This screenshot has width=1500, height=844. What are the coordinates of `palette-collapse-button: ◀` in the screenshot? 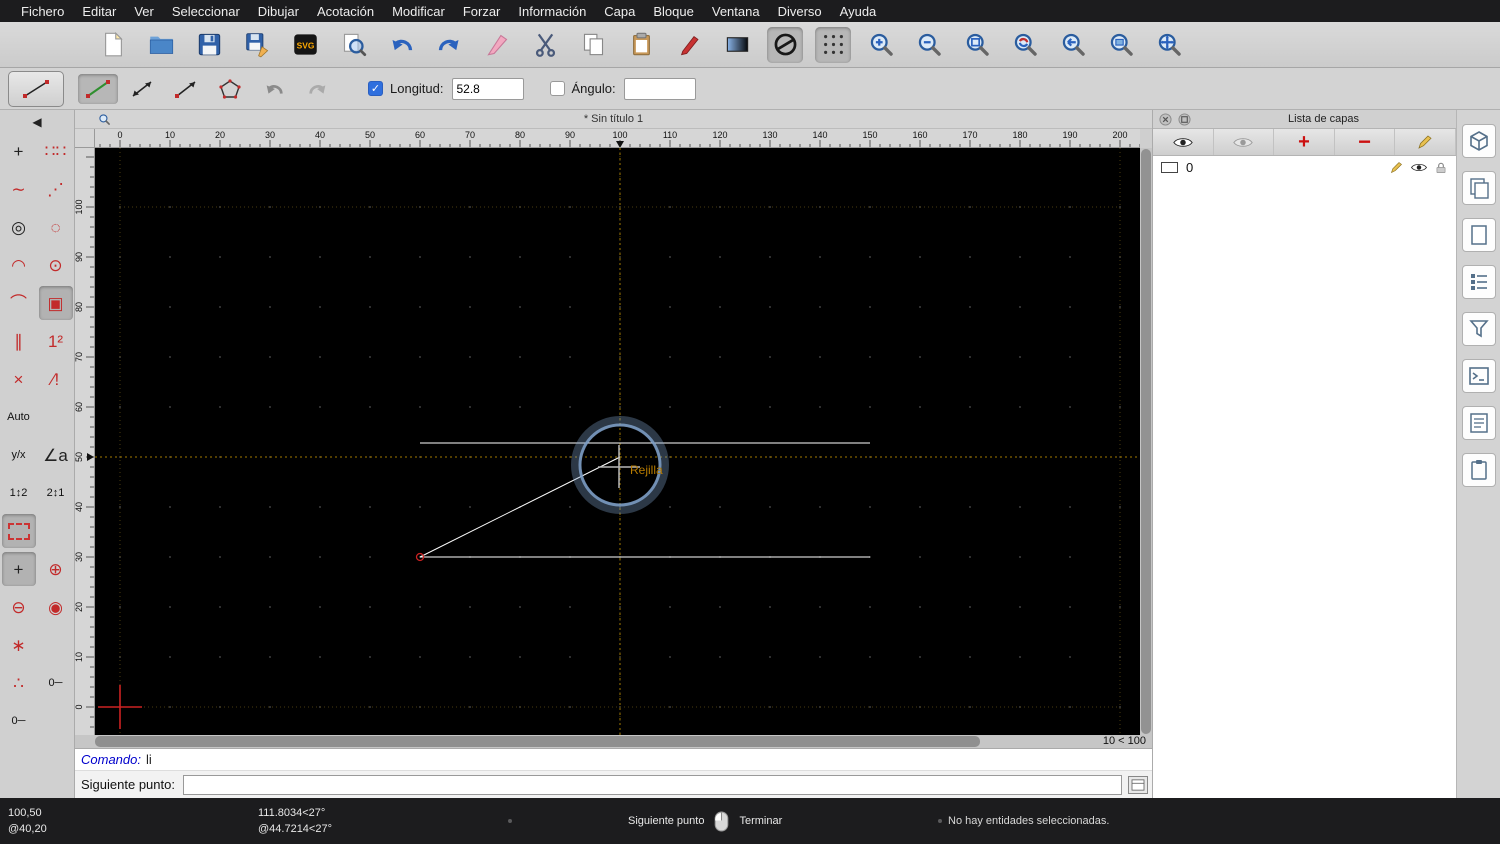 It's located at (37, 122).